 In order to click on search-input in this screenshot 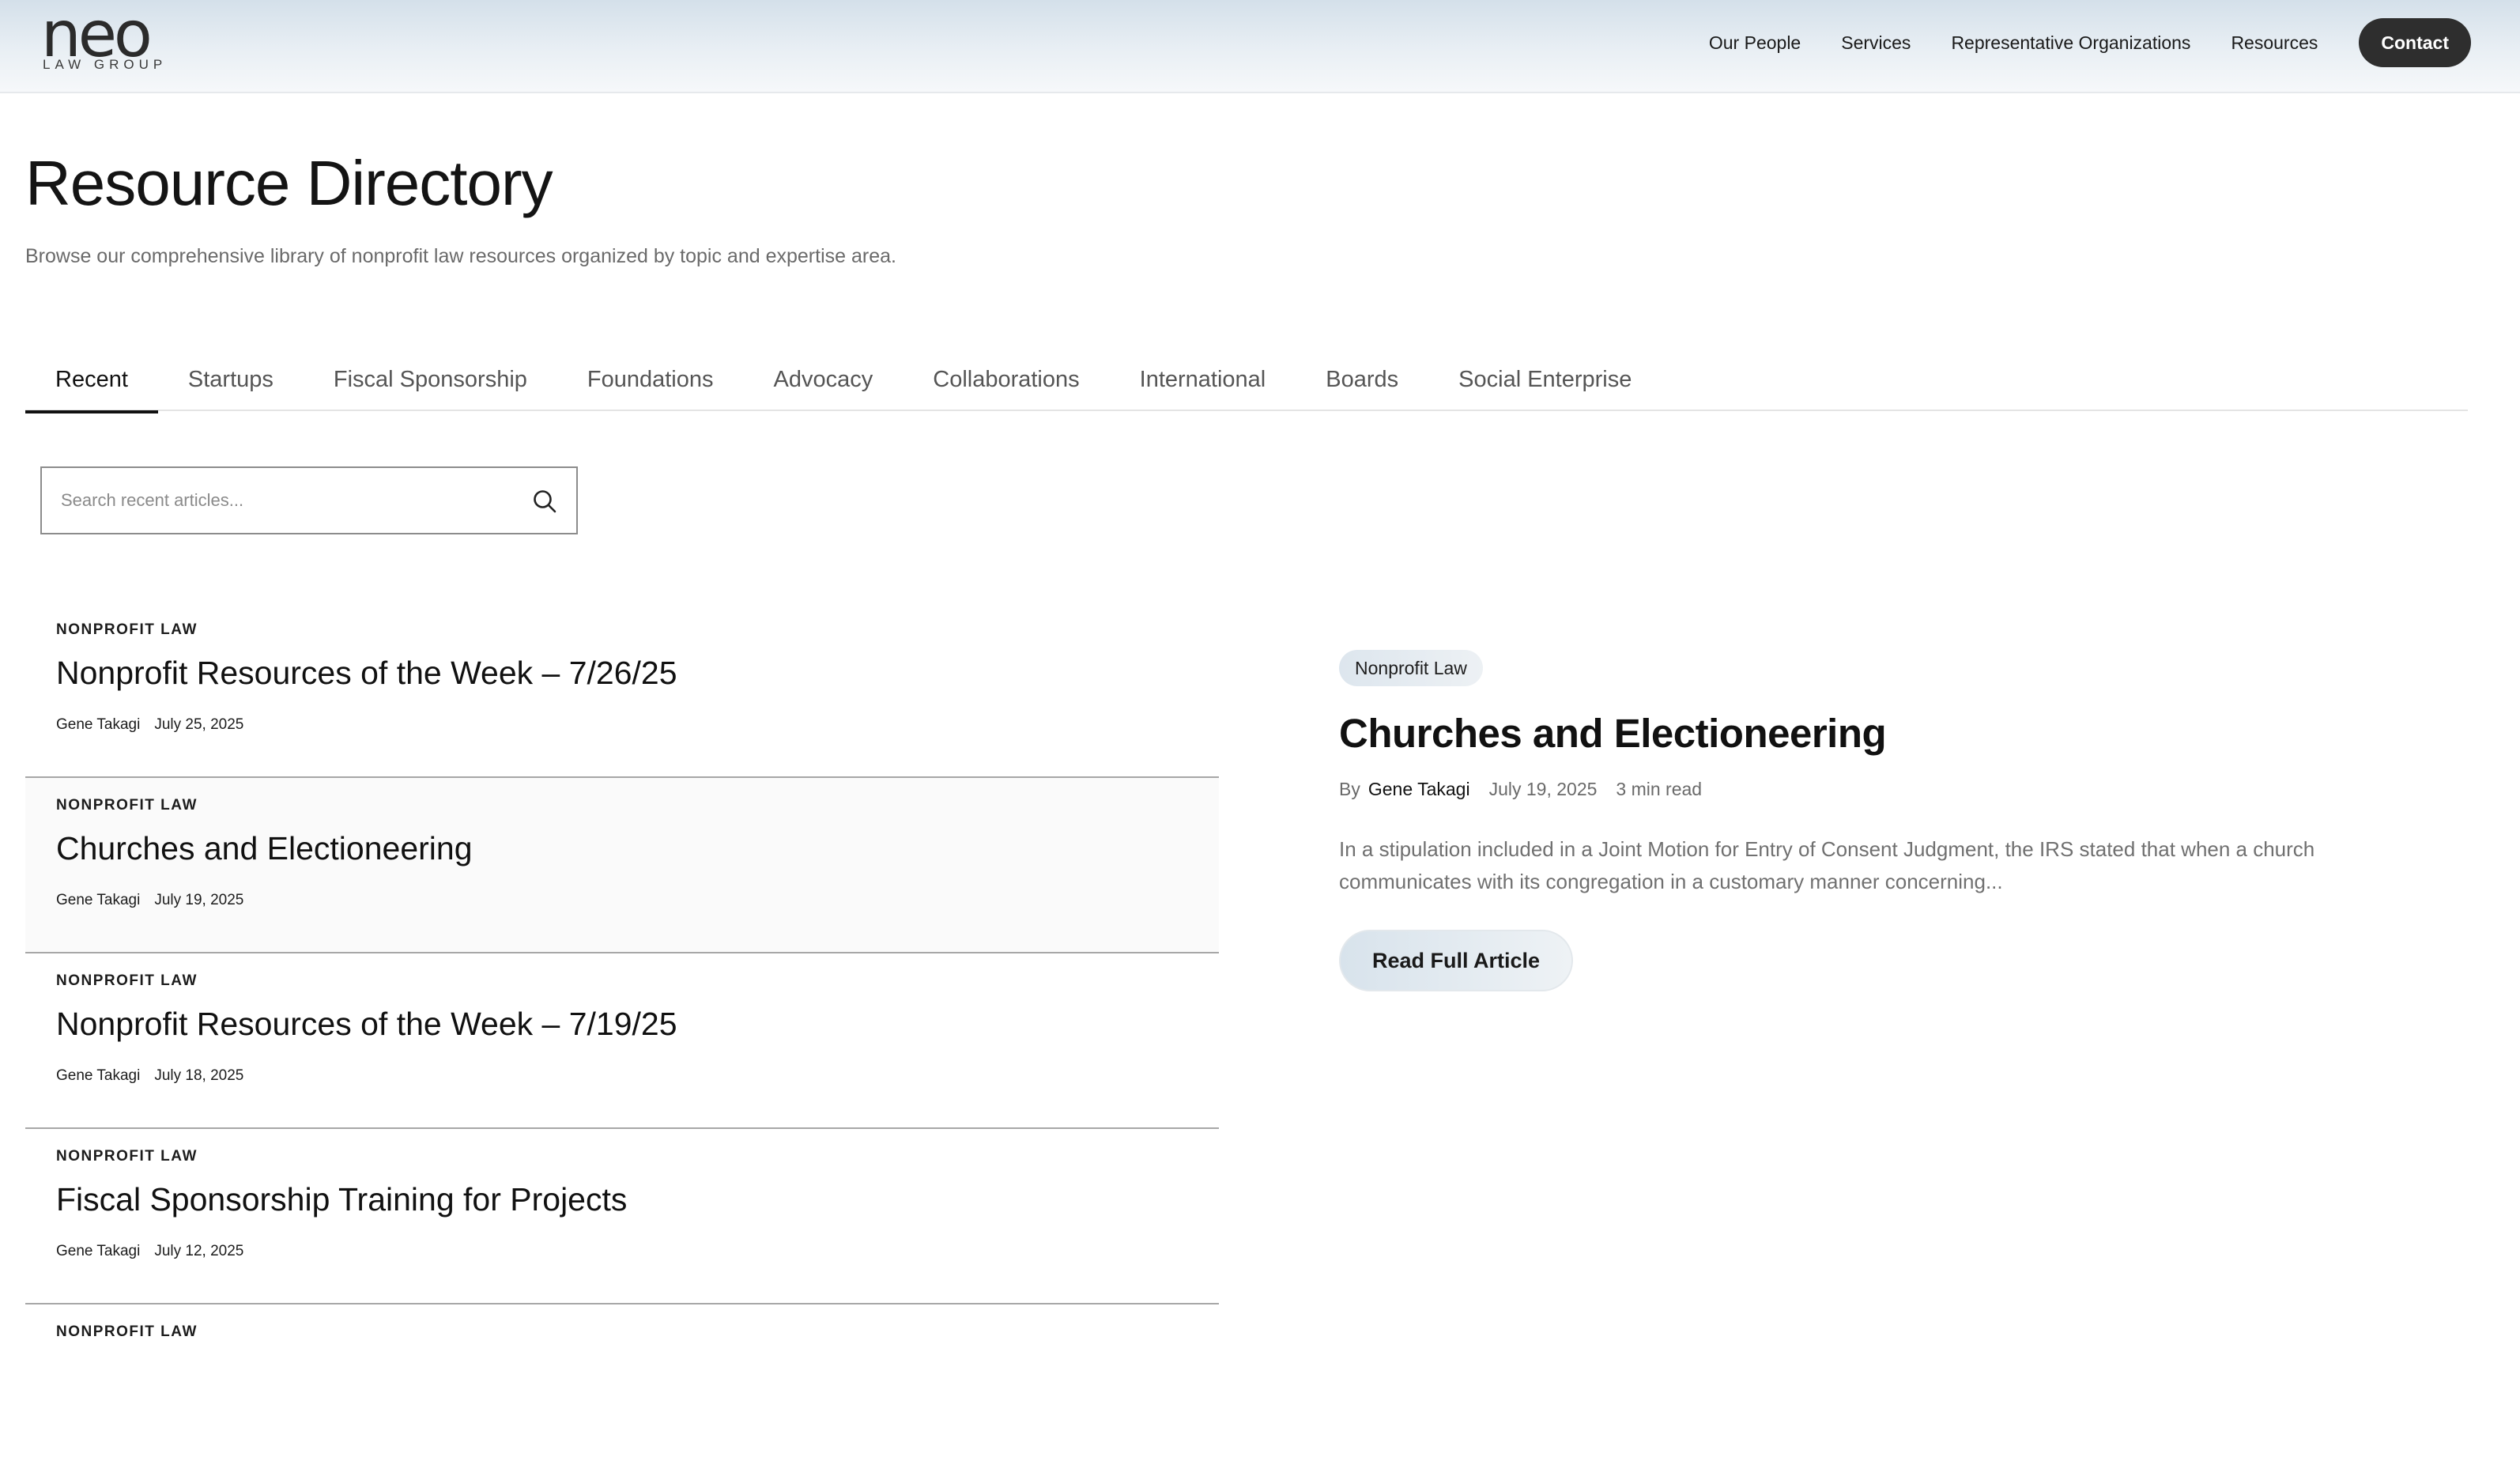, I will do `click(282, 500)`.